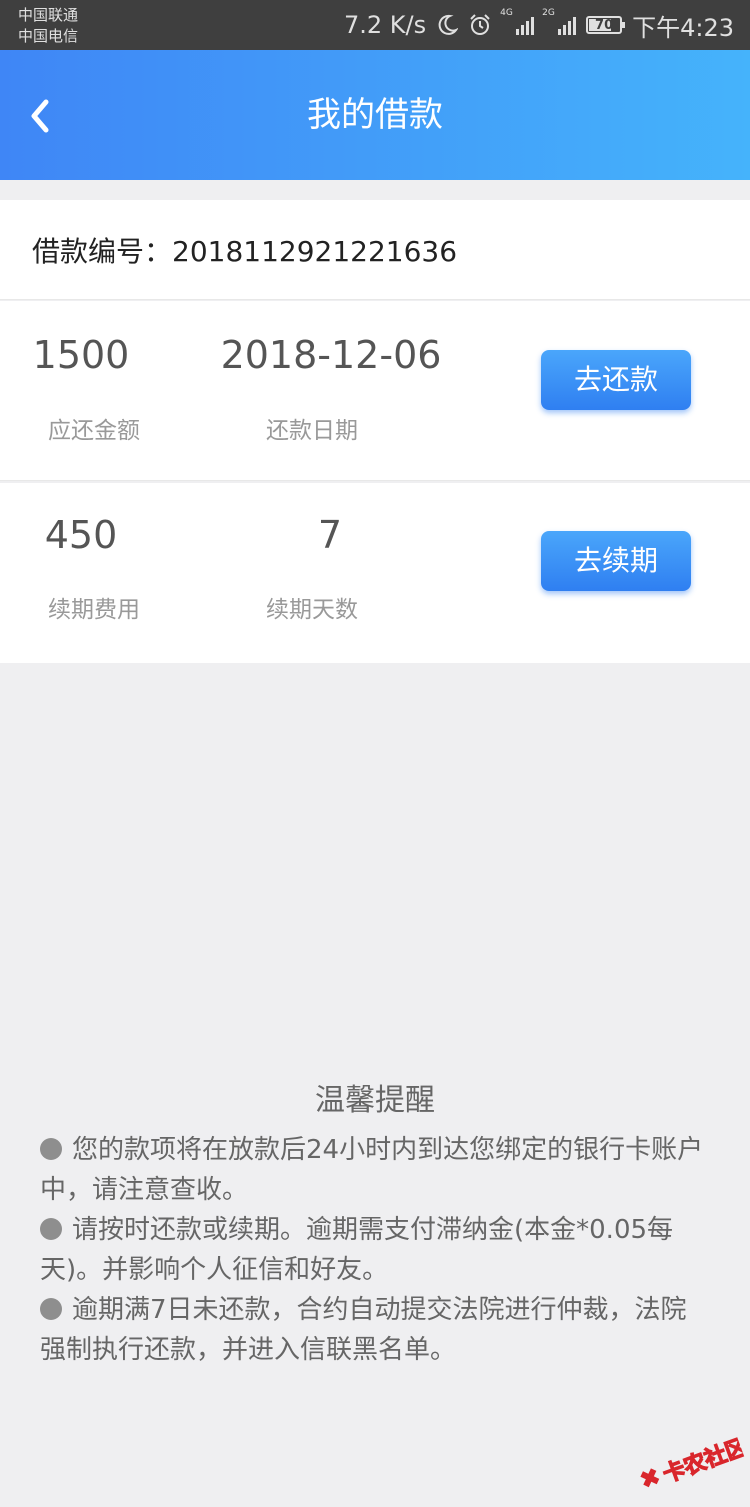  Describe the element at coordinates (385, 25) in the screenshot. I see `net-speed: 7.2 K/s` at that location.